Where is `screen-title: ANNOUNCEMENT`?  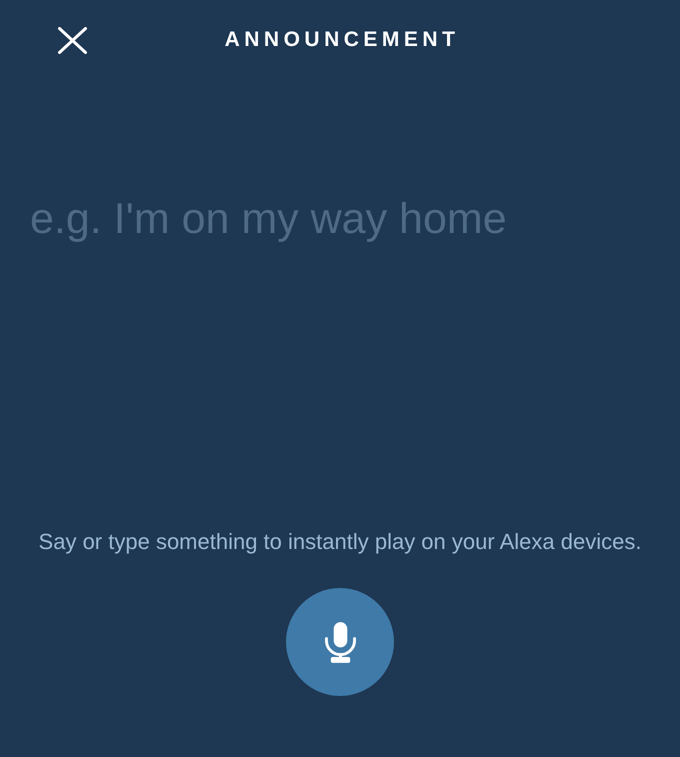 screen-title: ANNOUNCEMENT is located at coordinates (342, 40).